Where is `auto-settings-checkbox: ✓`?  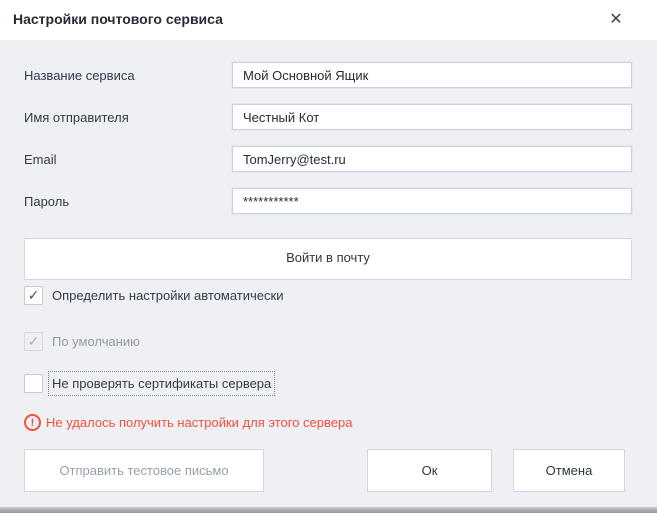
auto-settings-checkbox: ✓ is located at coordinates (33, 295).